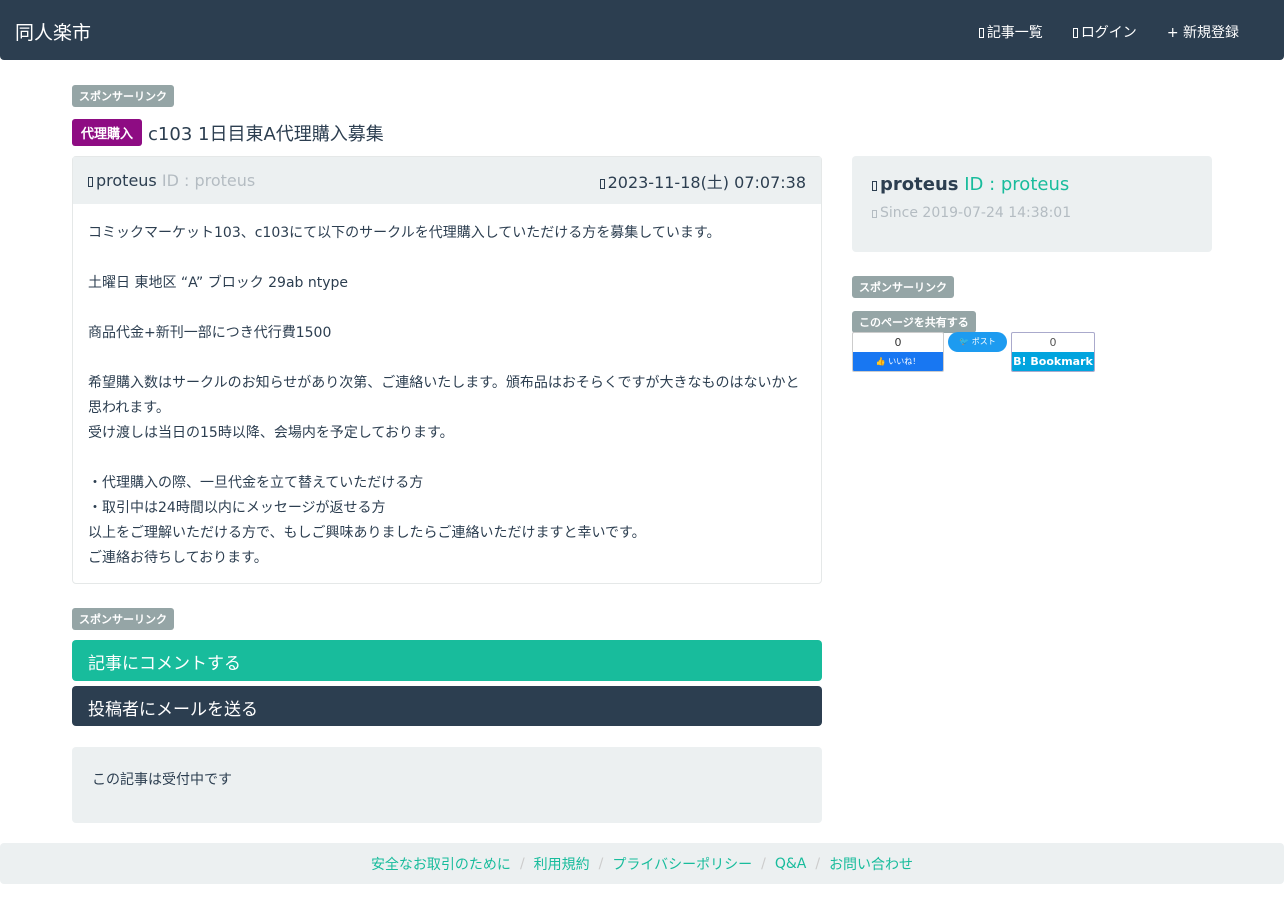 Image resolution: width=1284 pixels, height=905 pixels. I want to click on status-message: この記事は受付中です, so click(447, 785).